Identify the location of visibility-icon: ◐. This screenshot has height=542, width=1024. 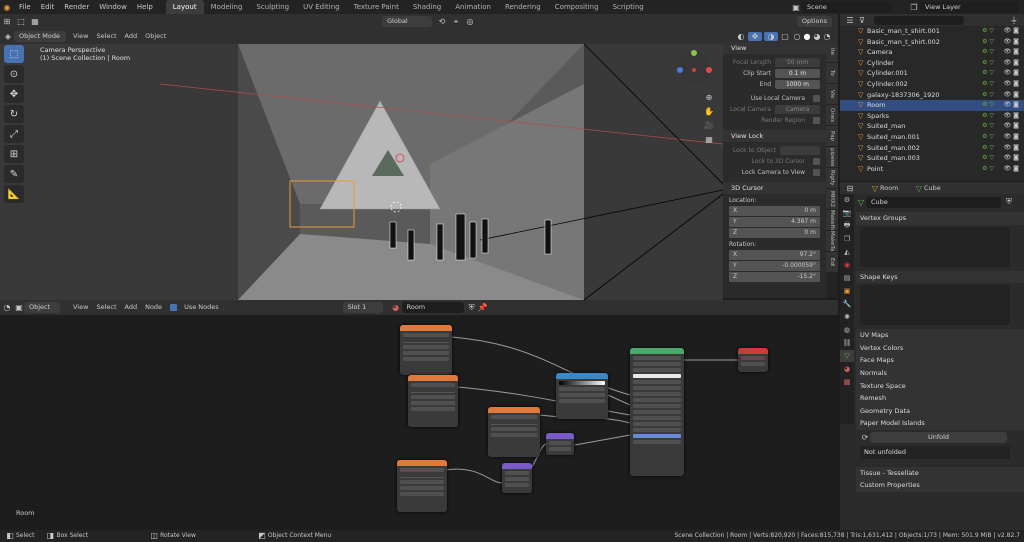
(741, 36).